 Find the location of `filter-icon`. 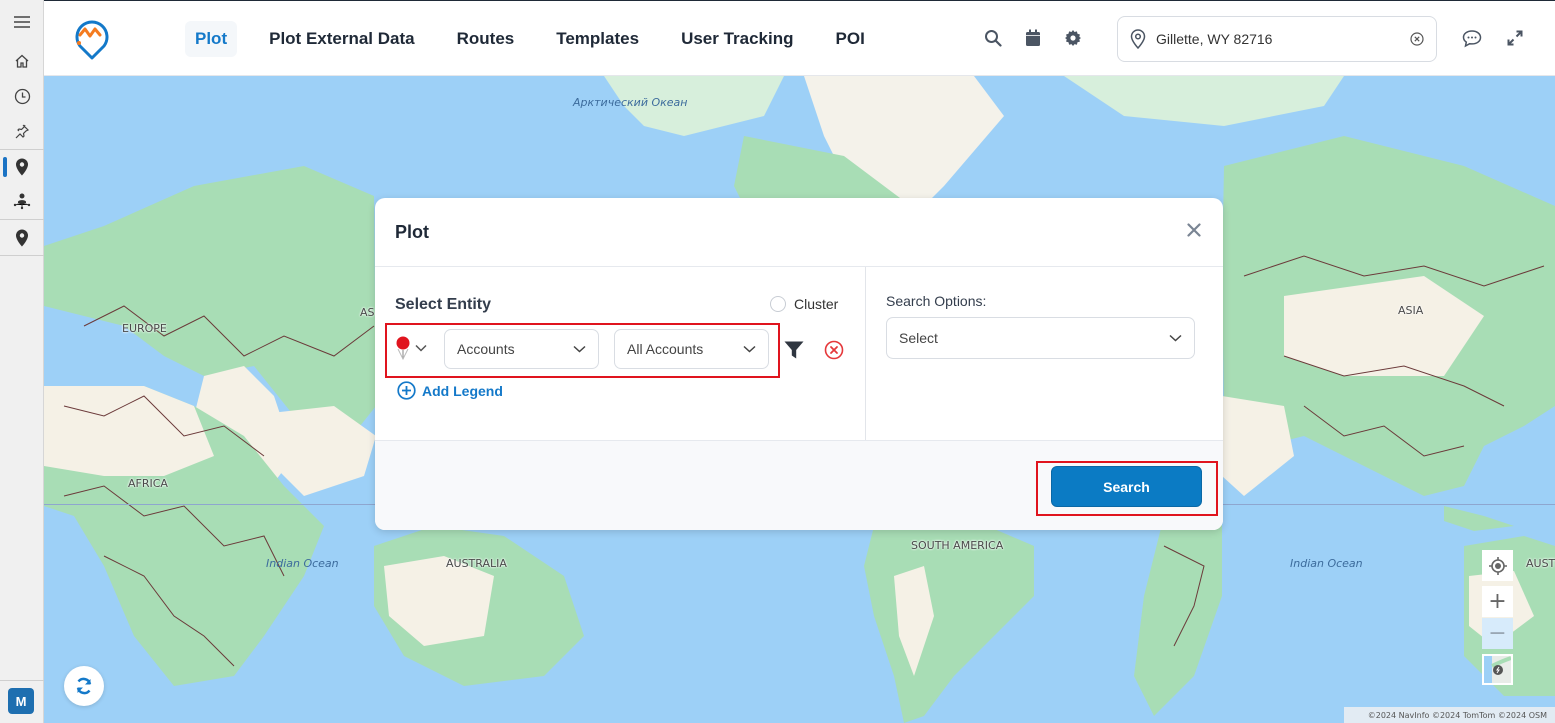

filter-icon is located at coordinates (794, 350).